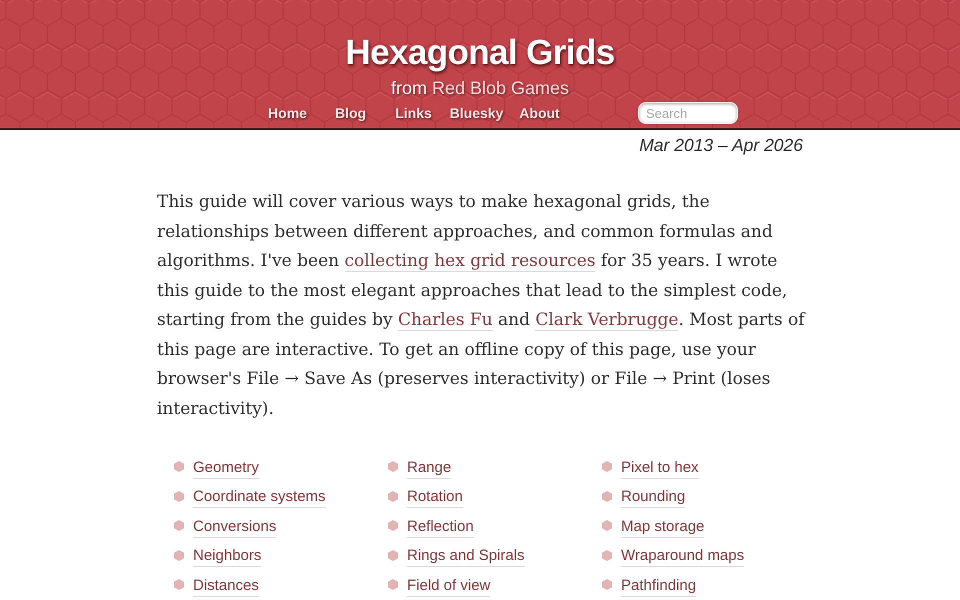 Image resolution: width=960 pixels, height=600 pixels. What do you see at coordinates (721, 145) in the screenshot?
I see `date-range: Mar 2013 – Apr 2026` at bounding box center [721, 145].